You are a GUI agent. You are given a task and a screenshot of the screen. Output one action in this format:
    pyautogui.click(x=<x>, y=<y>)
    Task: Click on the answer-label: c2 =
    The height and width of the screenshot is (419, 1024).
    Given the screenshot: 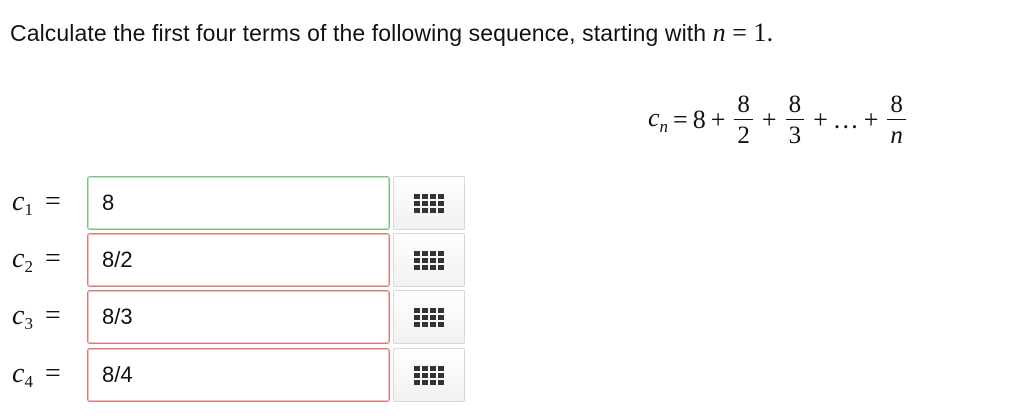 What is the action you would take?
    pyautogui.click(x=36, y=260)
    